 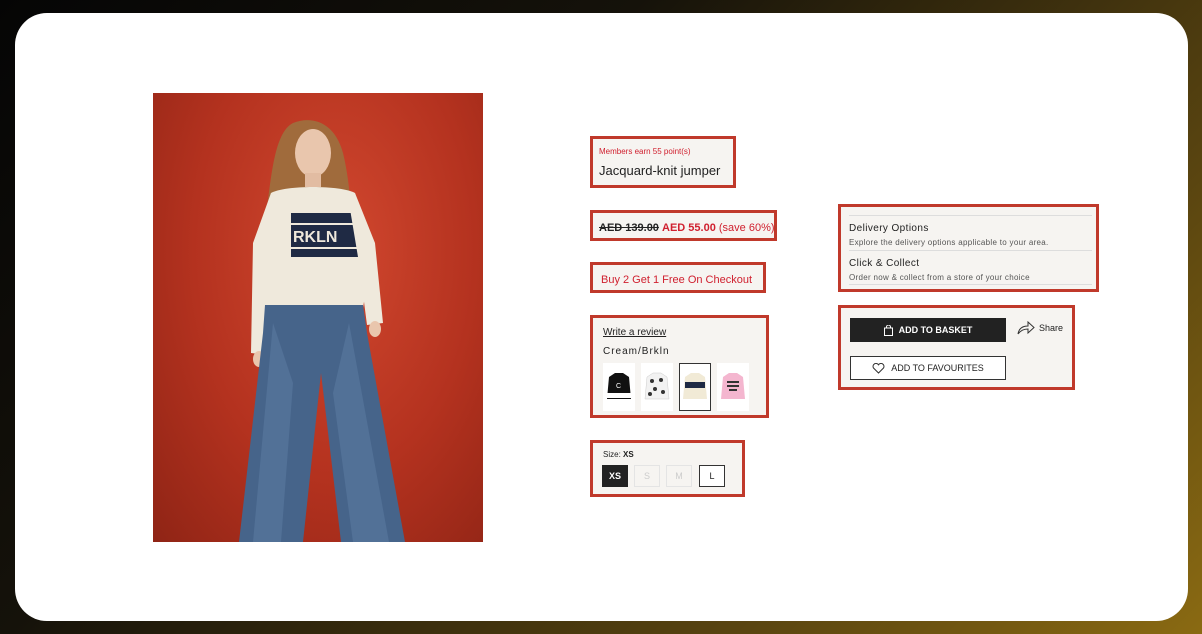 I want to click on black-jumper-icon: C, so click(x=619, y=386).